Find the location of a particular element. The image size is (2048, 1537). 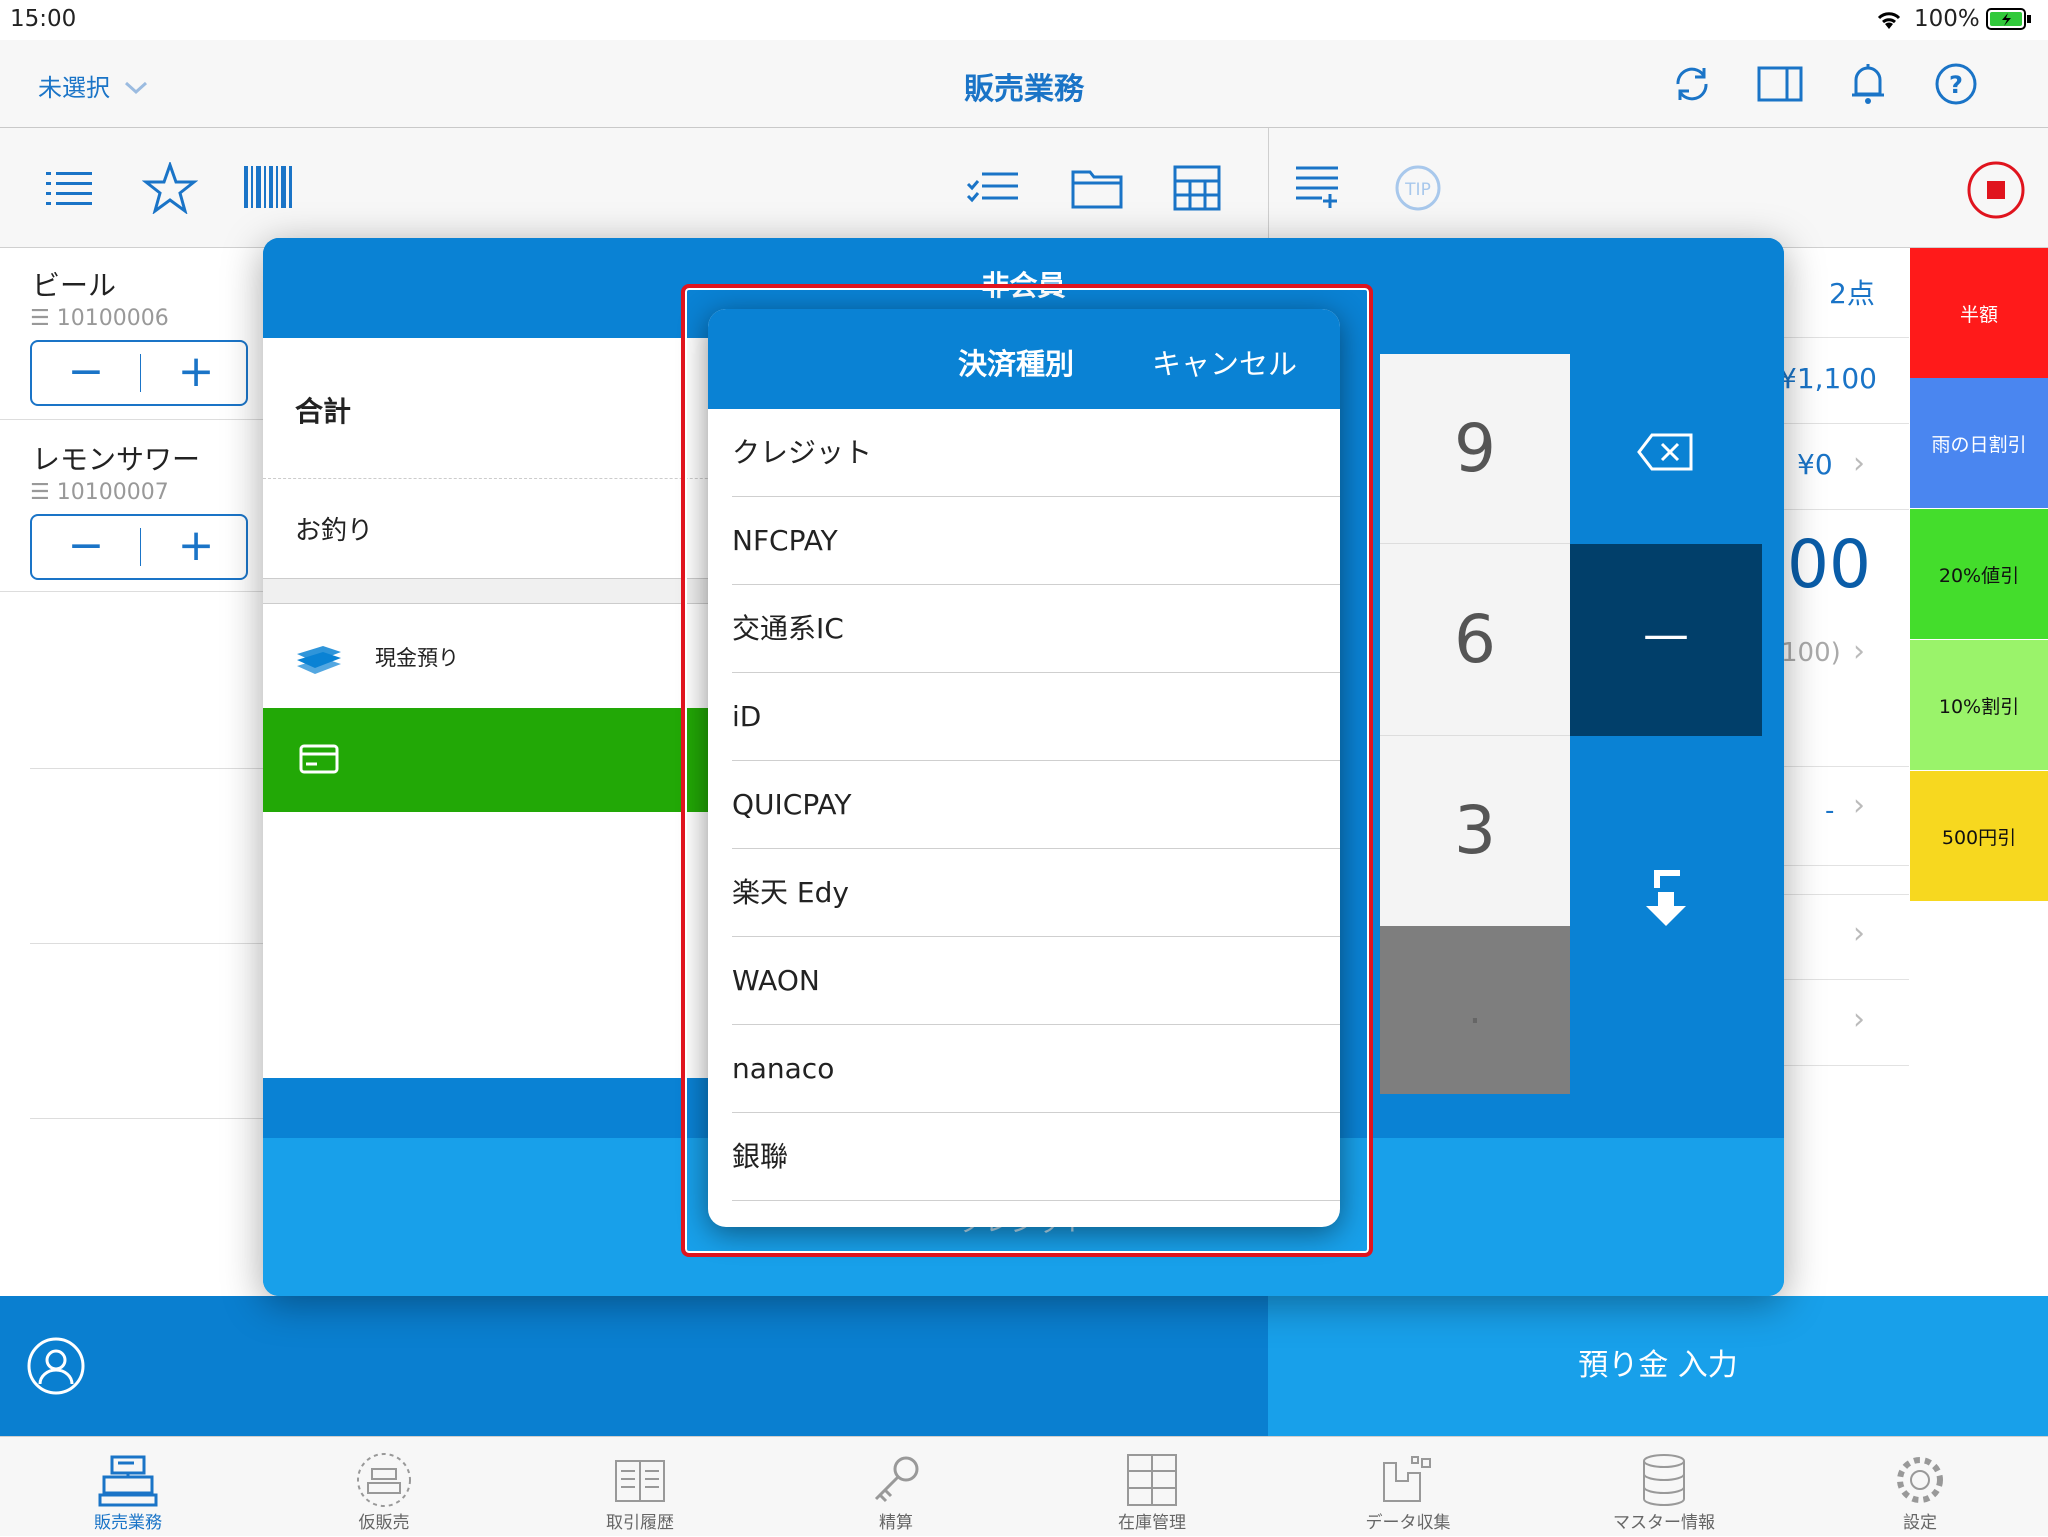

dashed-register-icon is located at coordinates (384, 1480).